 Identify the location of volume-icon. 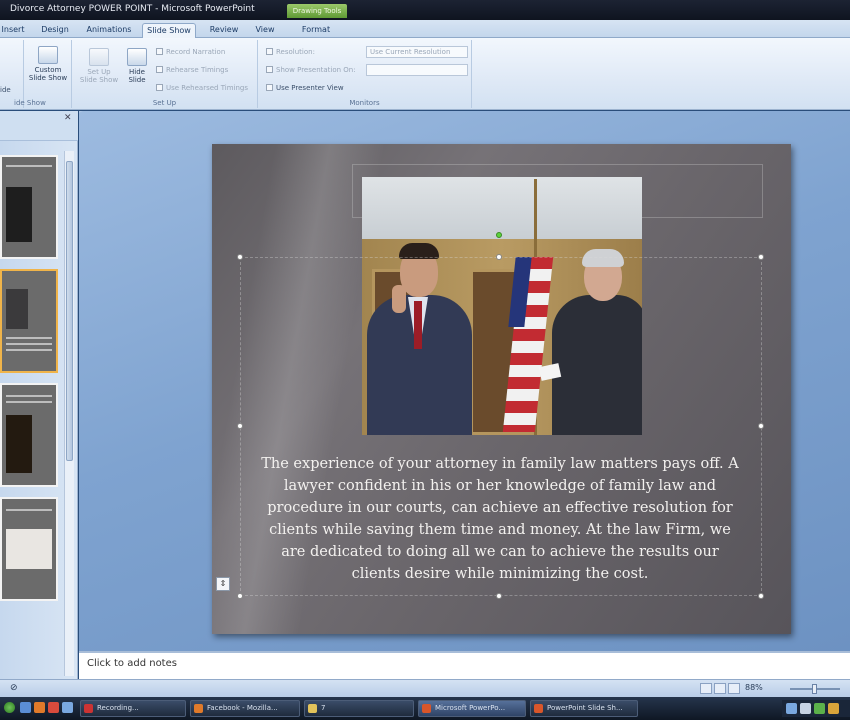
(805, 708).